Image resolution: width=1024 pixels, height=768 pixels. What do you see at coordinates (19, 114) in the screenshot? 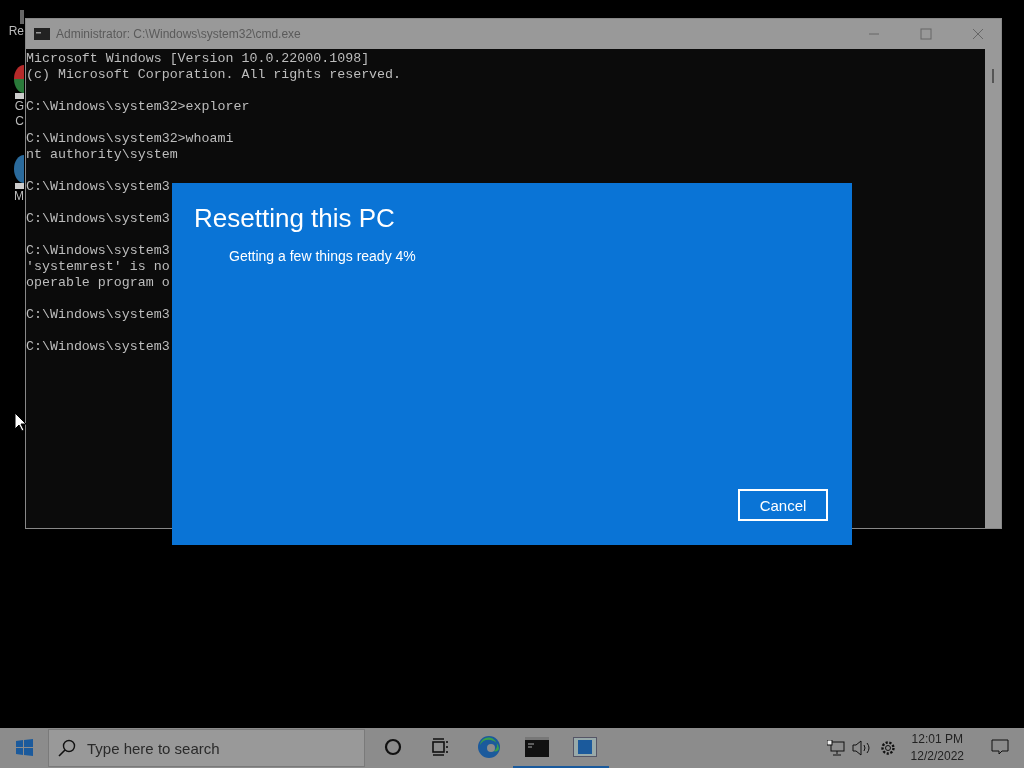
I see `desktop-icon-label: G C` at bounding box center [19, 114].